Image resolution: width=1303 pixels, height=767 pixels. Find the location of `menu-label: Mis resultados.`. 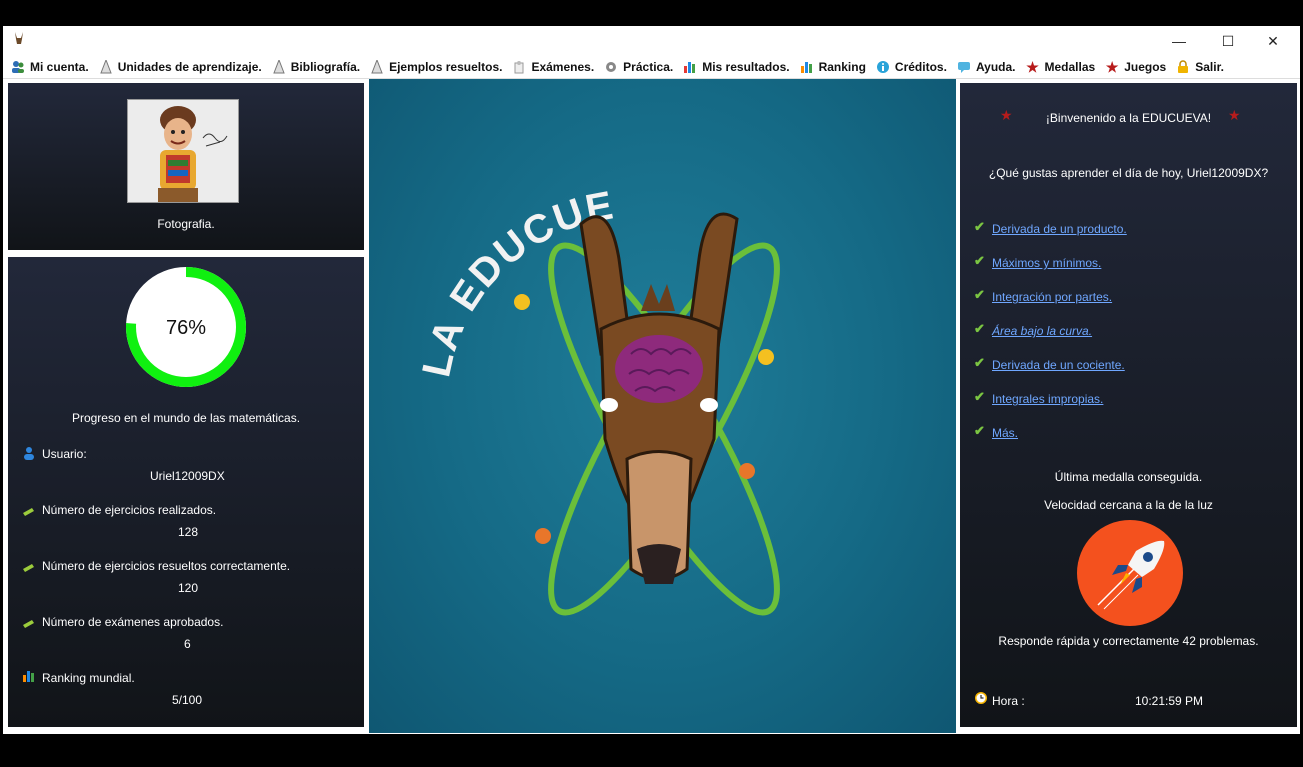

menu-label: Mis resultados. is located at coordinates (746, 67).